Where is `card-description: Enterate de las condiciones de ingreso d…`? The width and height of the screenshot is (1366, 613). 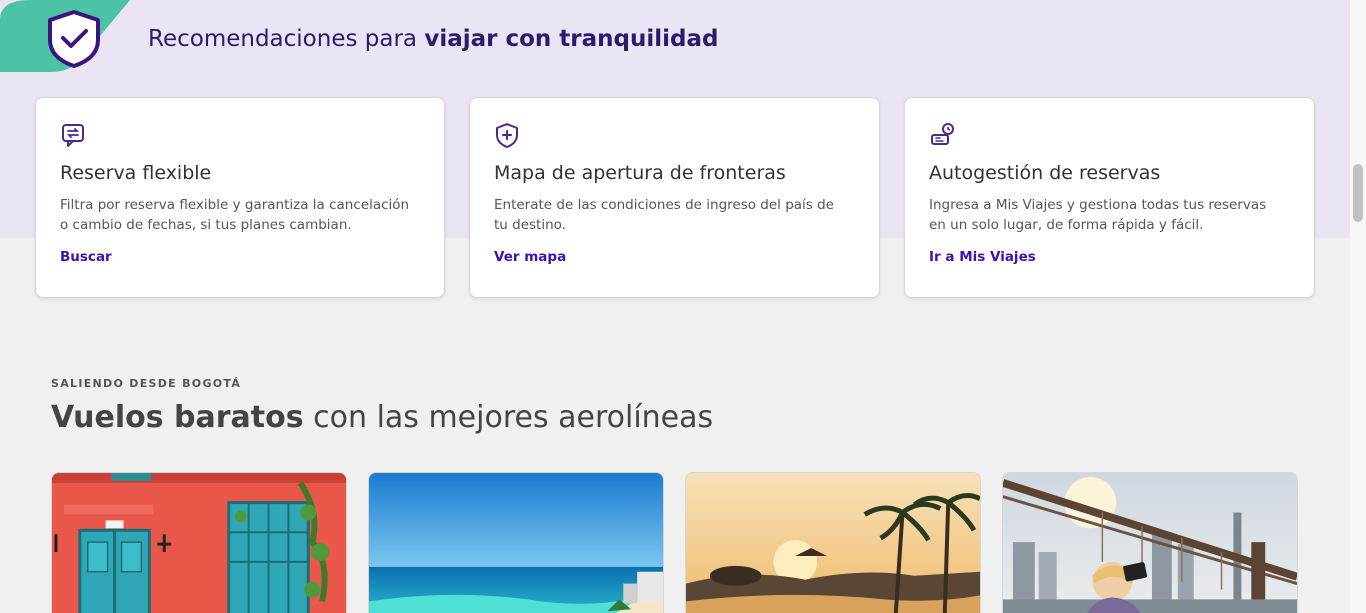
card-description: Enterate de las condiciones de ingreso d… is located at coordinates (664, 215).